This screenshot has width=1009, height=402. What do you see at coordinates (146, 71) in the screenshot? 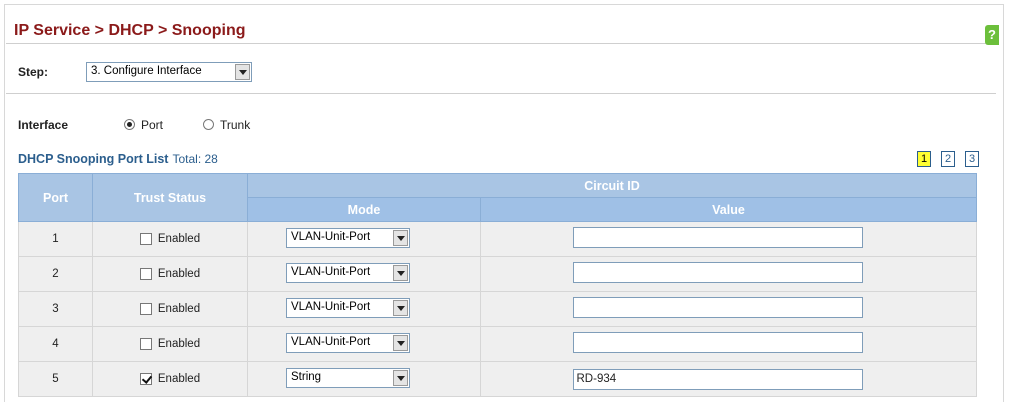
I see `step-select-value: 3. Configure Interface` at bounding box center [146, 71].